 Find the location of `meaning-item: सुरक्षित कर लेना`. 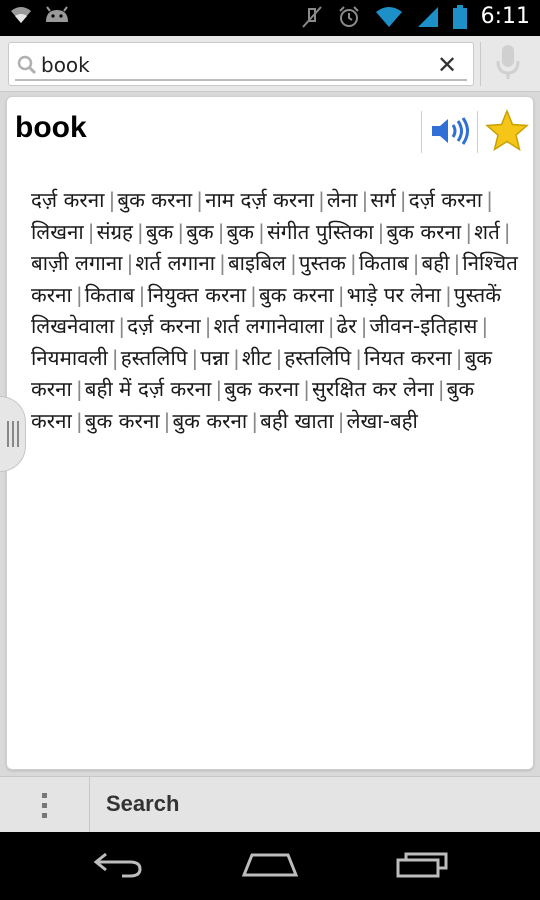

meaning-item: सुरक्षित कर लेना is located at coordinates (373, 389).